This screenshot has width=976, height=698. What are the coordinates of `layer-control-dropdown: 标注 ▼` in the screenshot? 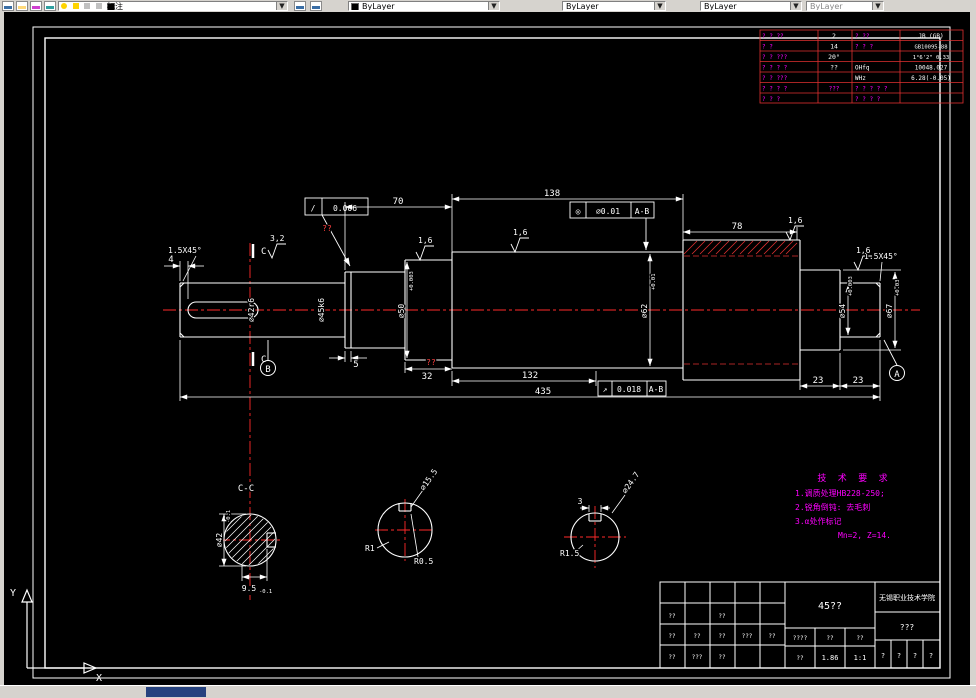 It's located at (173, 6).